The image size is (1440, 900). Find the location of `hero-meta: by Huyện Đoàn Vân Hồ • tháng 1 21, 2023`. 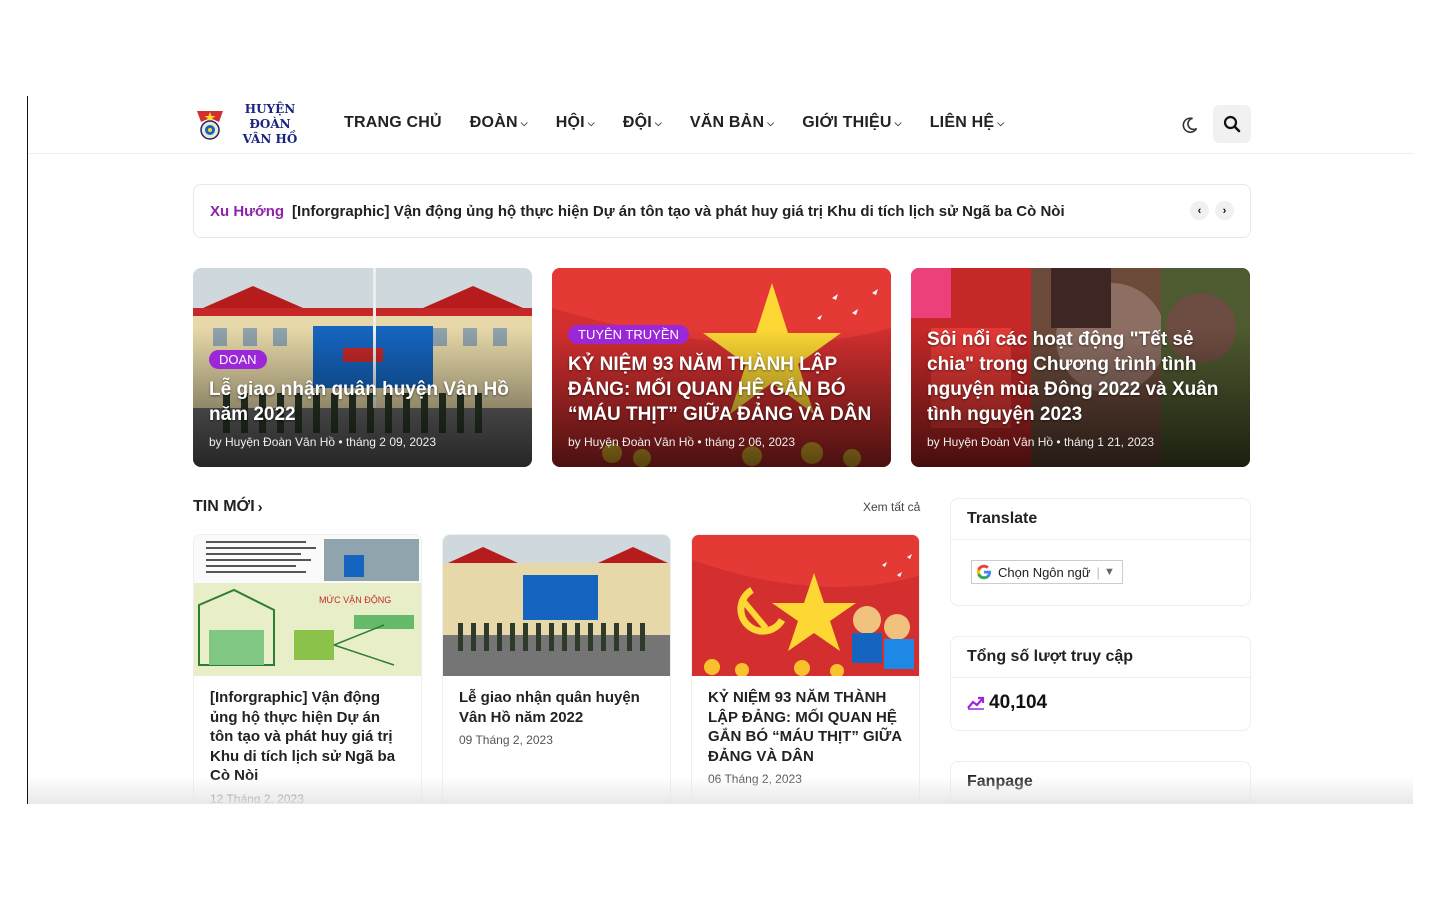

hero-meta: by Huyện Đoàn Vân Hồ • tháng 1 21, 2023 is located at coordinates (1041, 442).